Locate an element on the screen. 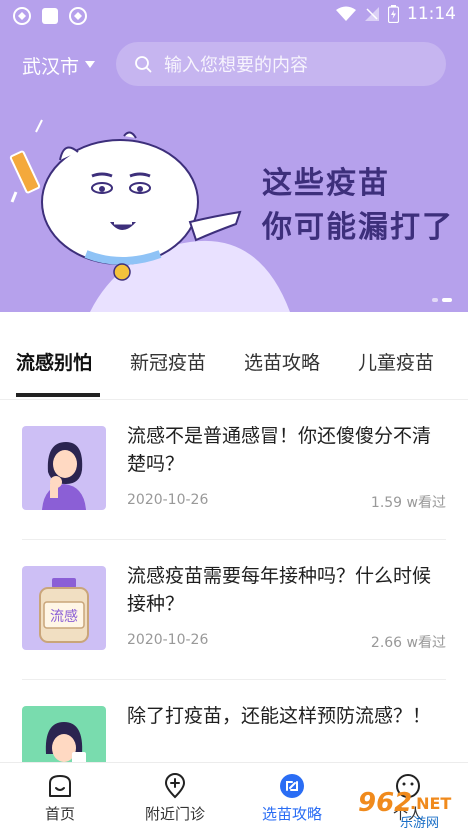 The height and width of the screenshot is (833, 468). search-bar: 输入您想要的内容 is located at coordinates (281, 64).